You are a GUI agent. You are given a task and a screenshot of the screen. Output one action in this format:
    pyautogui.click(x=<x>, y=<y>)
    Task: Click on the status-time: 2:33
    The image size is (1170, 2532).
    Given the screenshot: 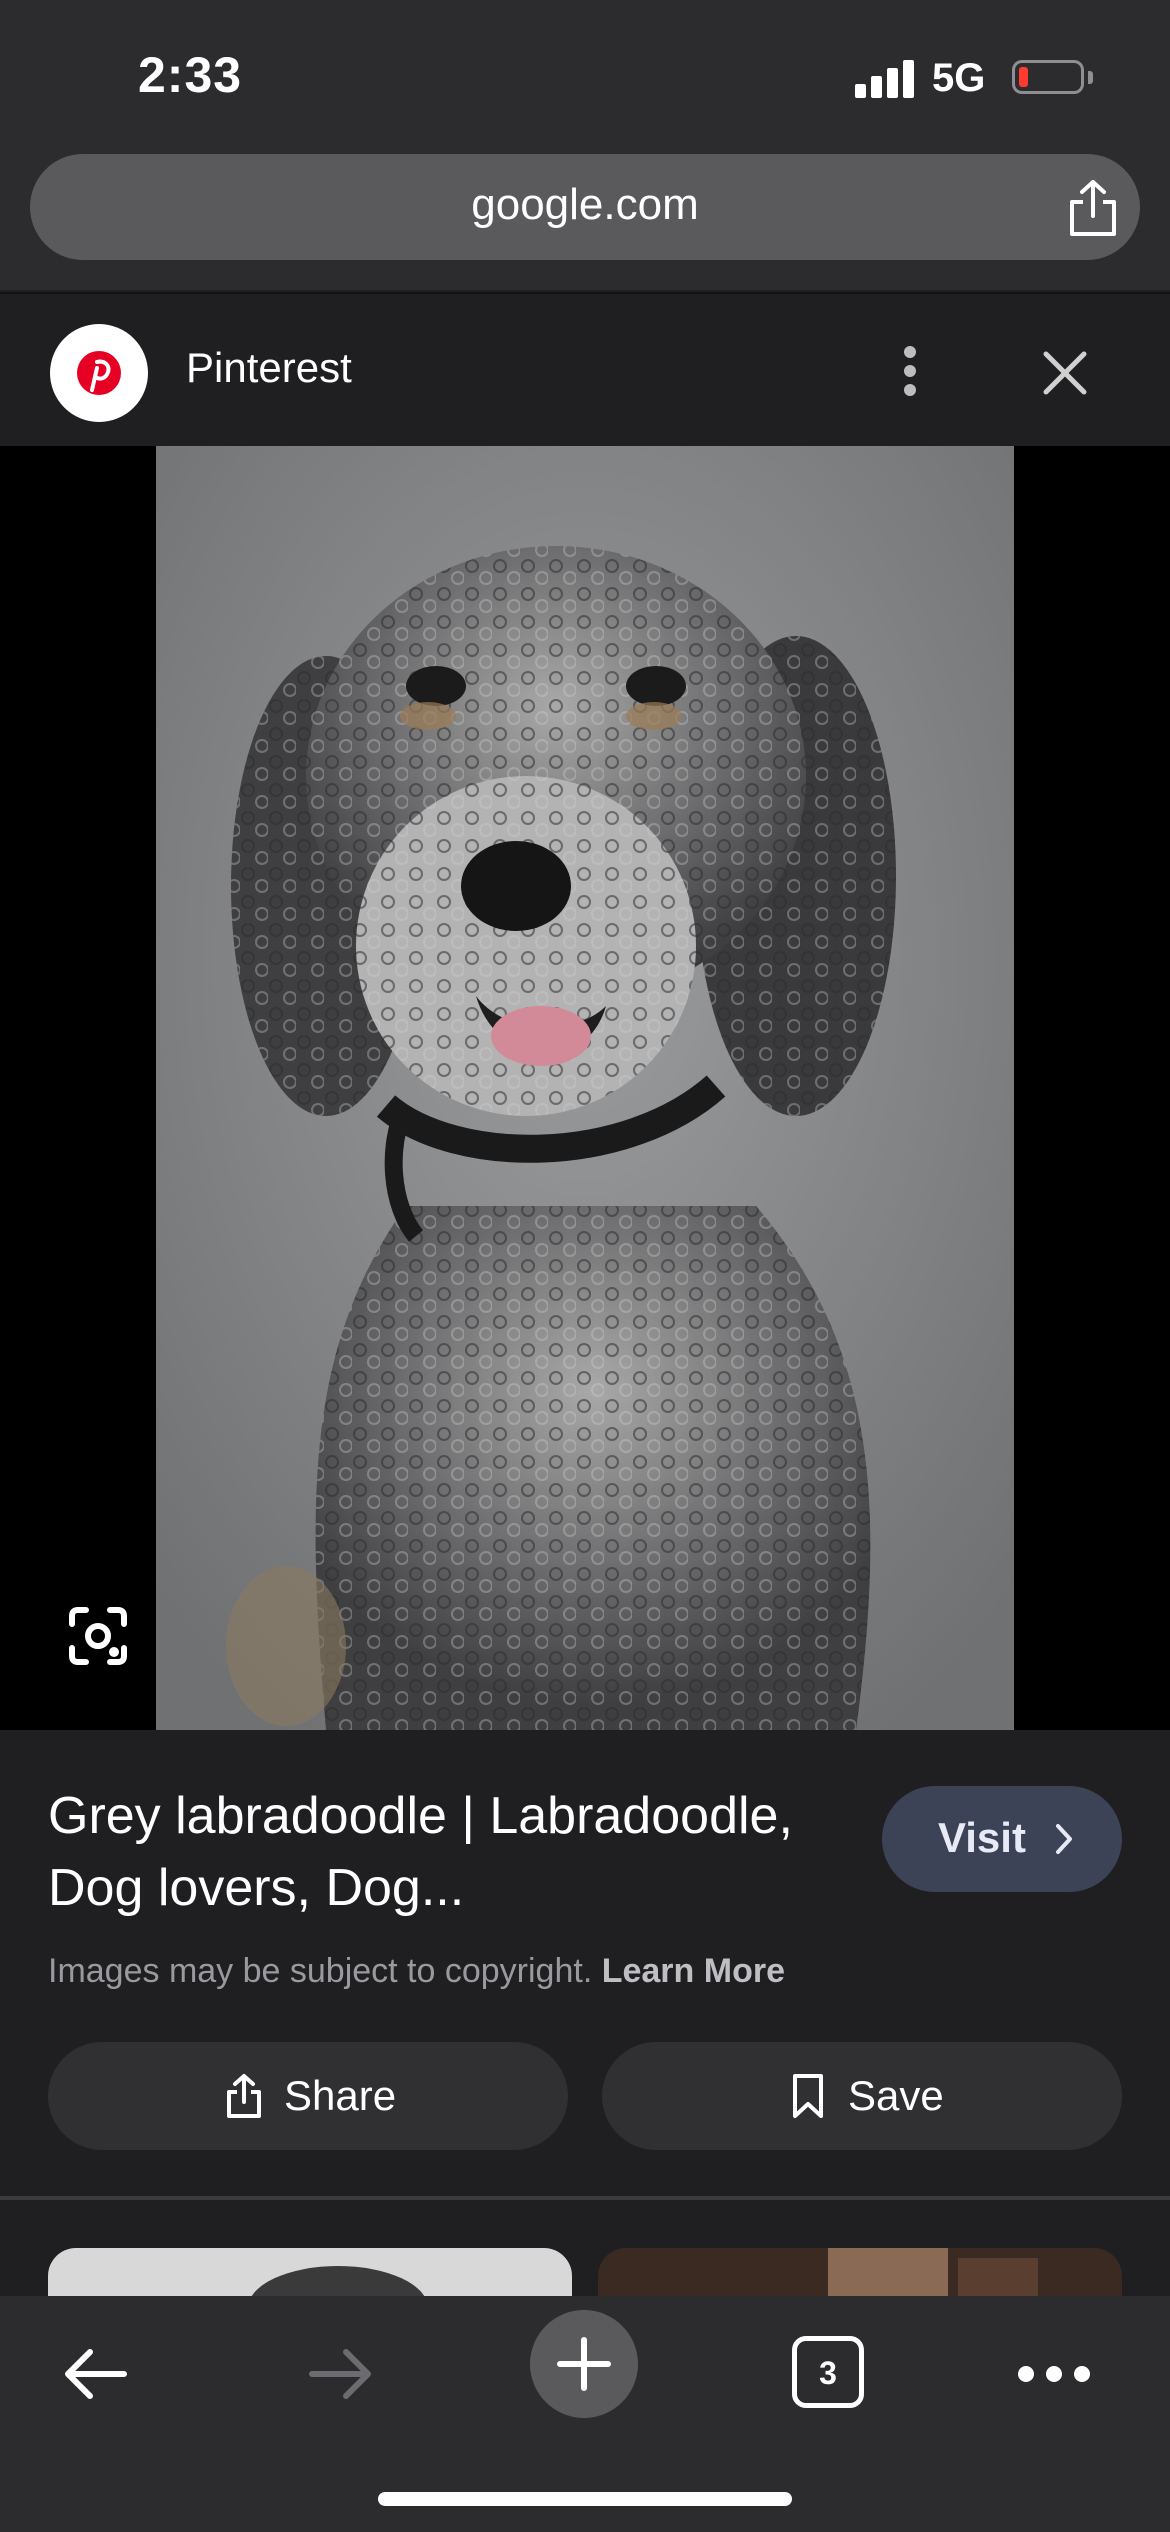 What is the action you would take?
    pyautogui.click(x=190, y=75)
    